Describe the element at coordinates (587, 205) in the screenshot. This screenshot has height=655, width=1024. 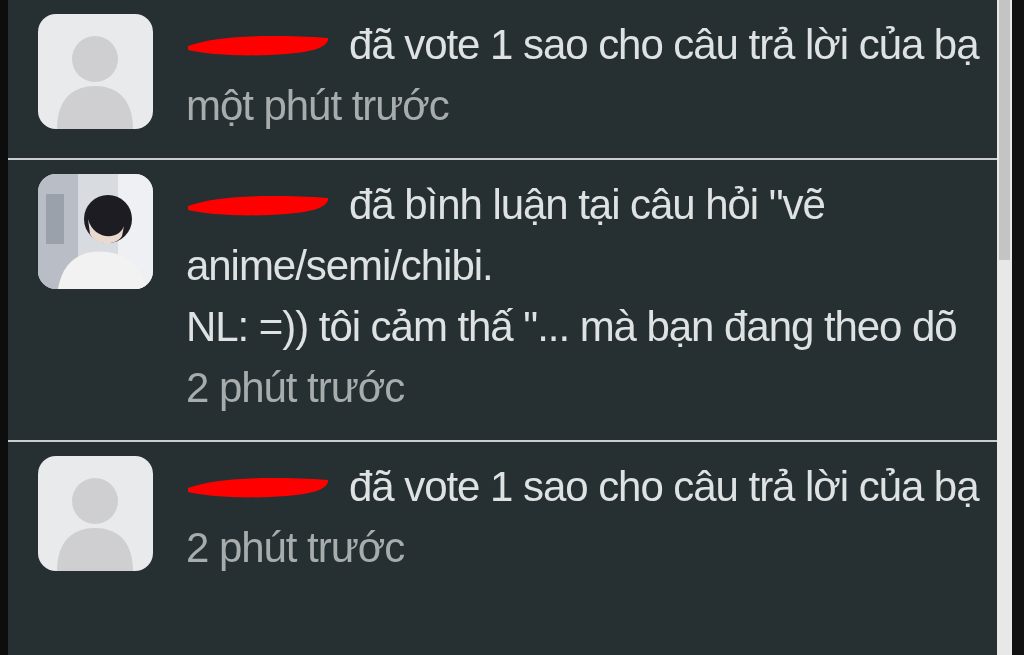
I see `notification-text: đã bình luận tại câu hỏi "vẽ` at that location.